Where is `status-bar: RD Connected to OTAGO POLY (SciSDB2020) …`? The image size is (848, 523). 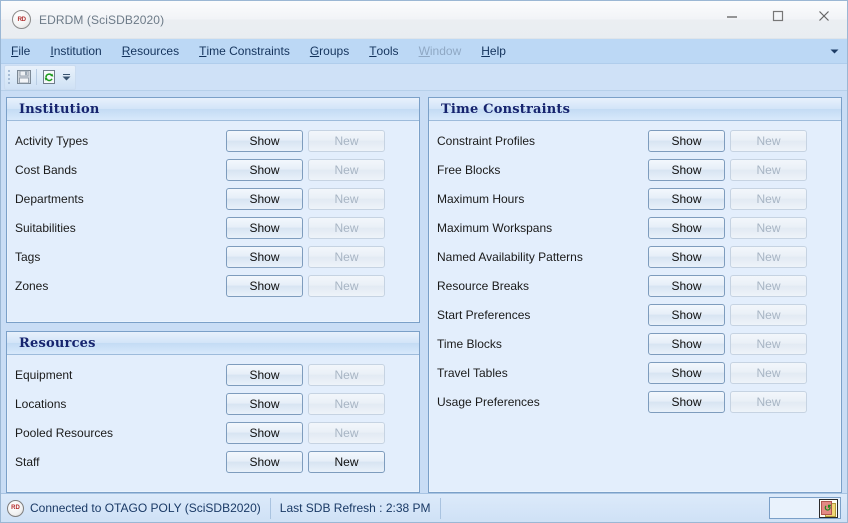
status-bar: RD Connected to OTAGO POLY (SciSDB2020) … is located at coordinates (424, 507).